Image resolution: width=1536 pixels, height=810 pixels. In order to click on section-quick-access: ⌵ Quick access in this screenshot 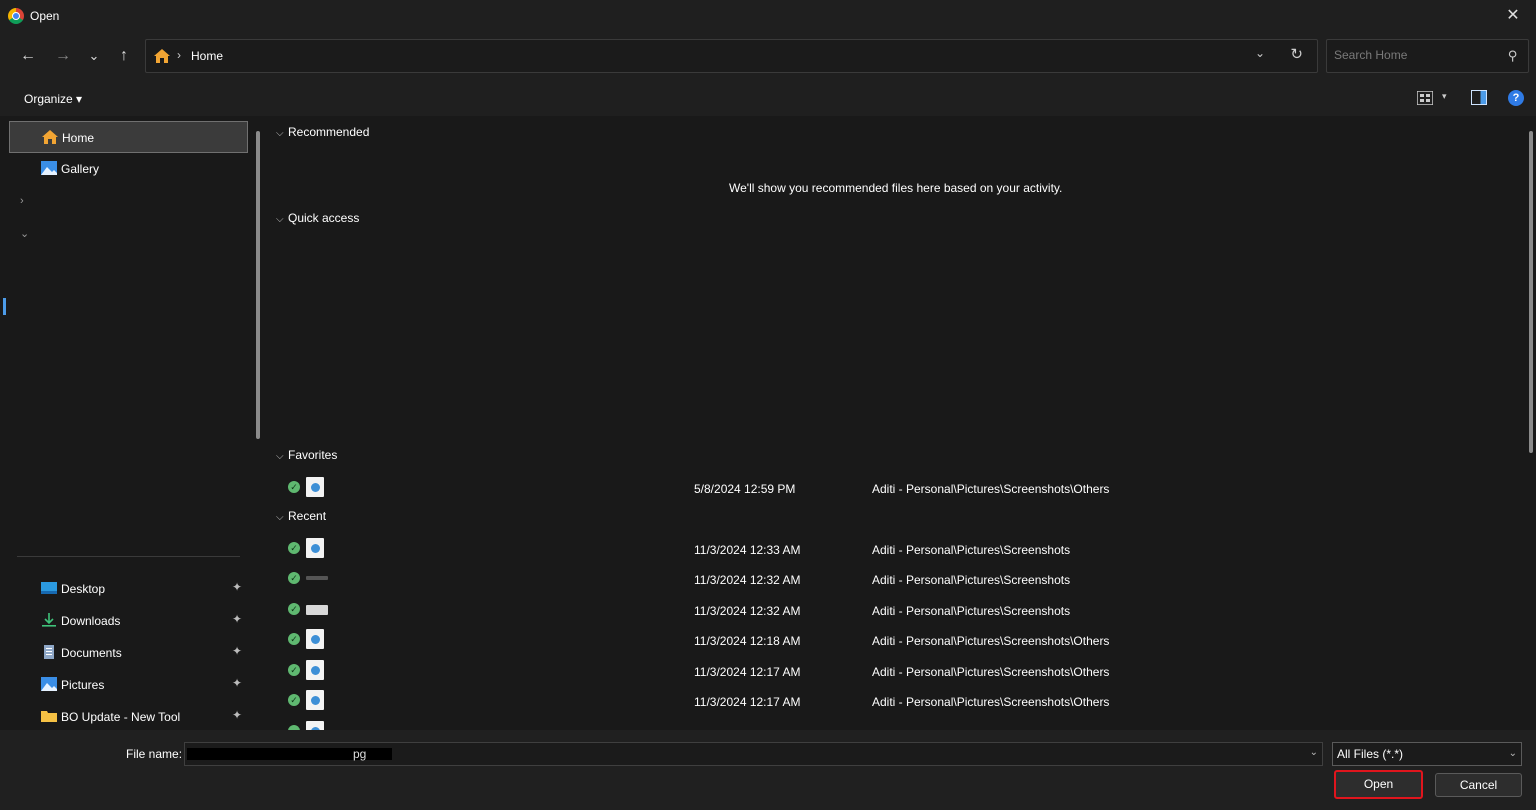, I will do `click(317, 218)`.